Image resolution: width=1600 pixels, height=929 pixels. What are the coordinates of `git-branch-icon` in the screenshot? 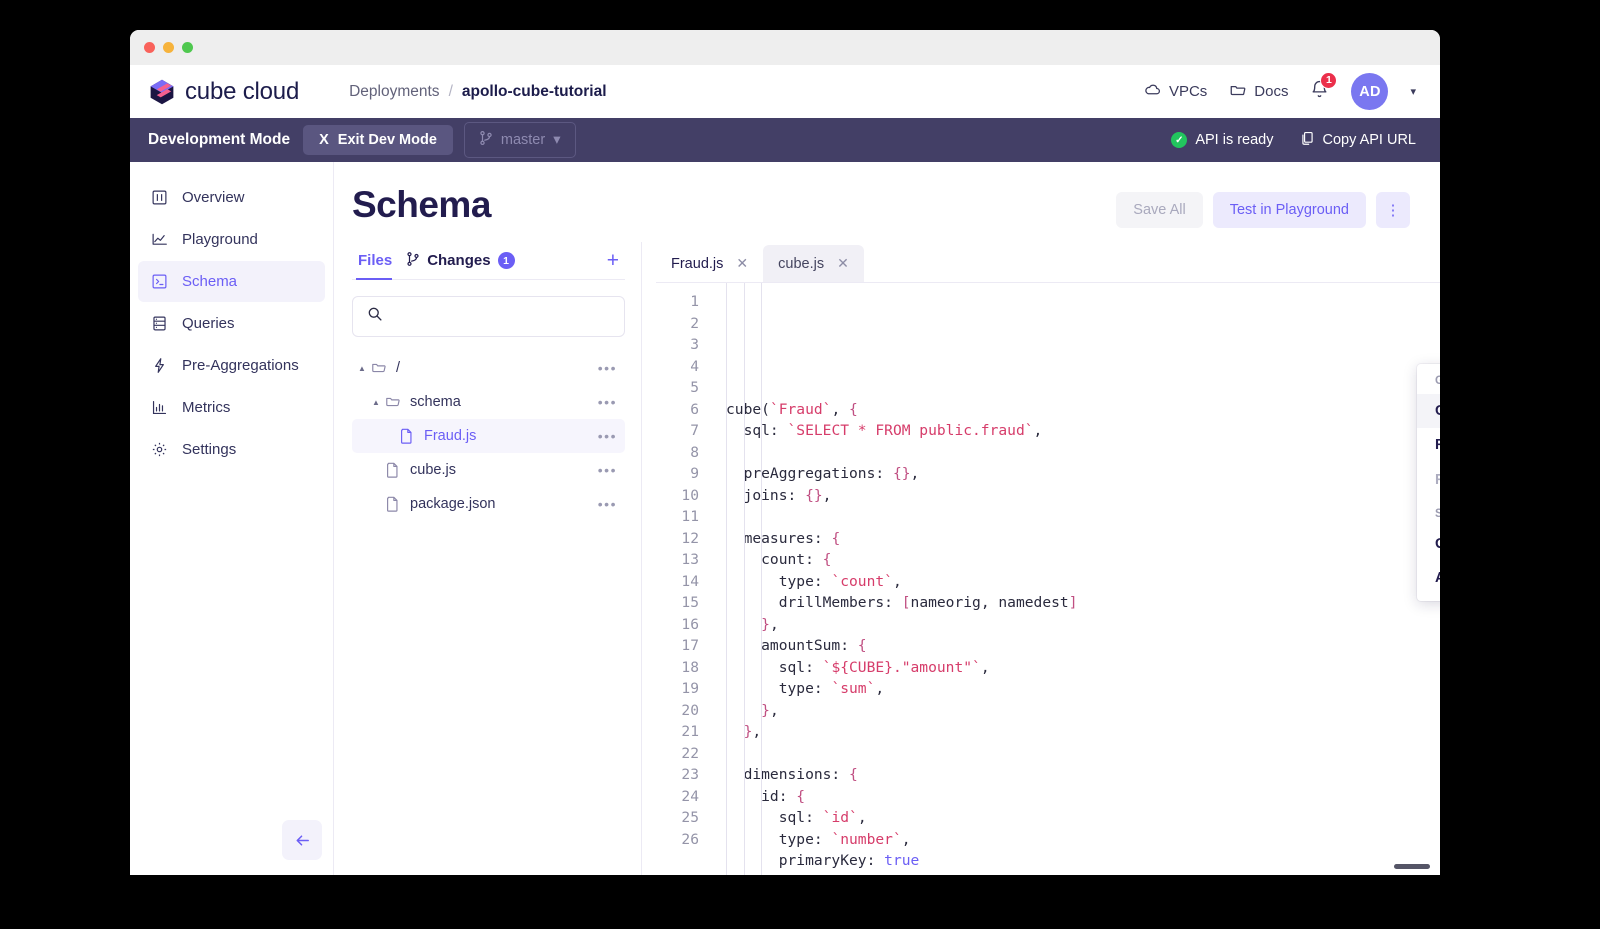 It's located at (486, 140).